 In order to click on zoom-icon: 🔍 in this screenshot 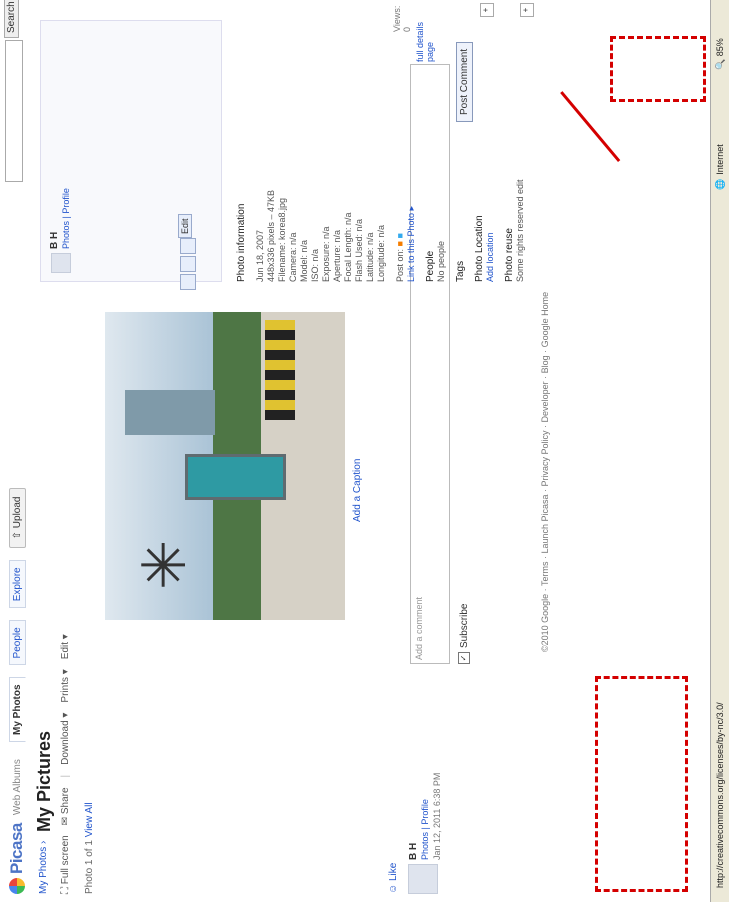, I will do `click(719, 64)`.